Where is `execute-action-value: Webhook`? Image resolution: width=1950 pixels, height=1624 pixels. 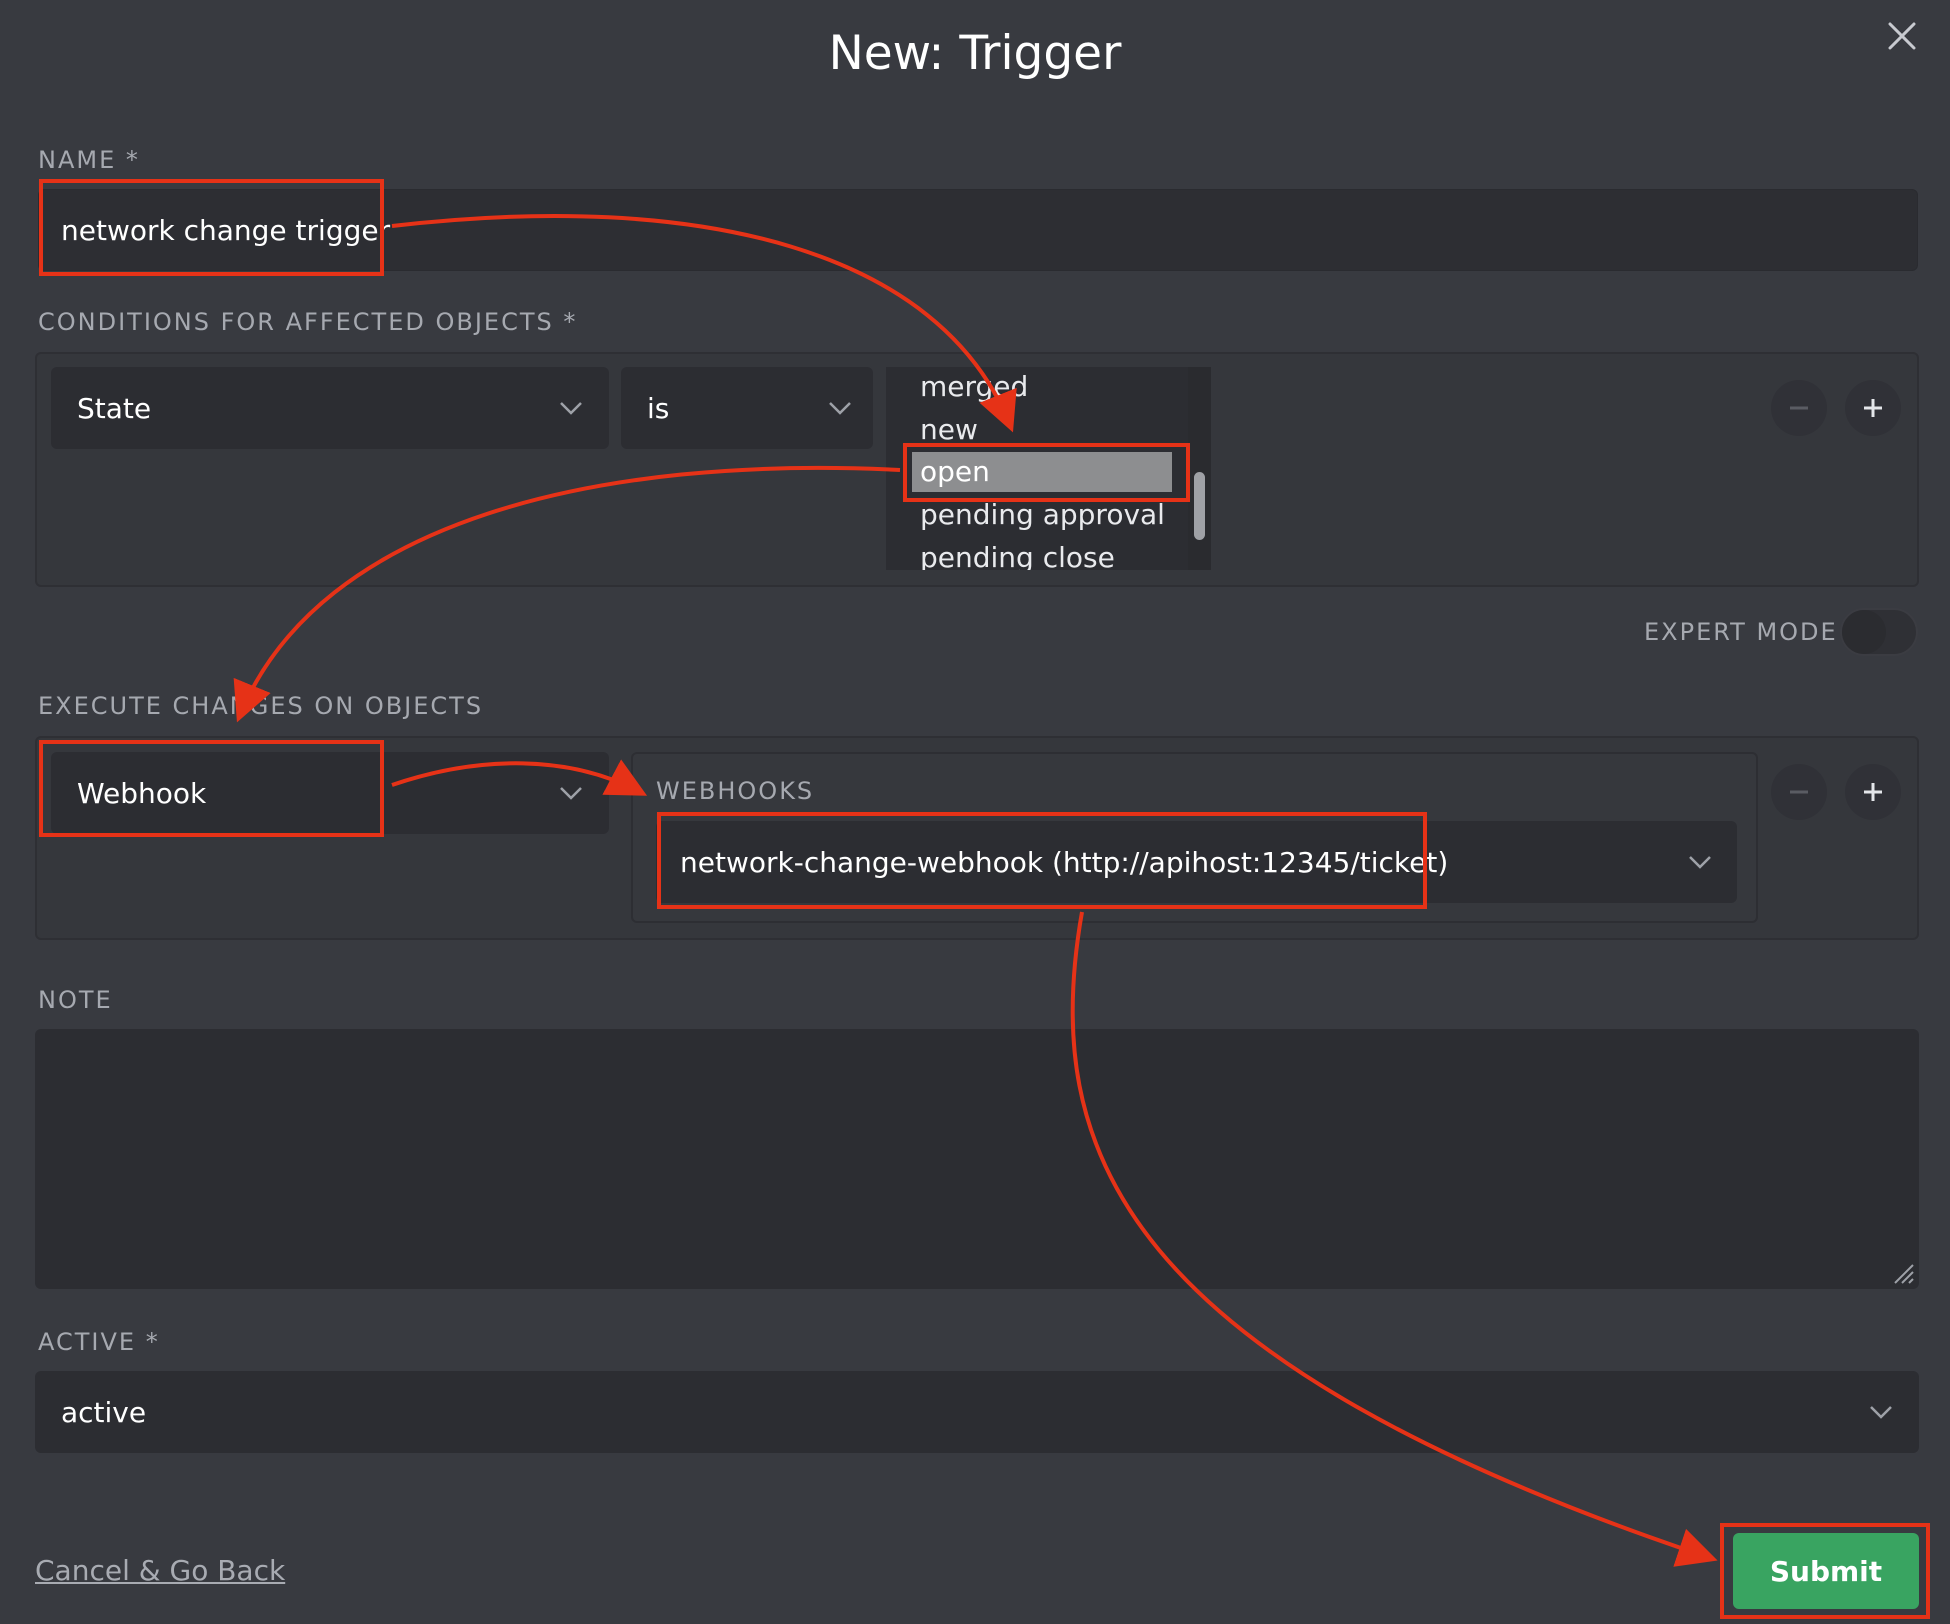
execute-action-value: Webhook is located at coordinates (142, 793).